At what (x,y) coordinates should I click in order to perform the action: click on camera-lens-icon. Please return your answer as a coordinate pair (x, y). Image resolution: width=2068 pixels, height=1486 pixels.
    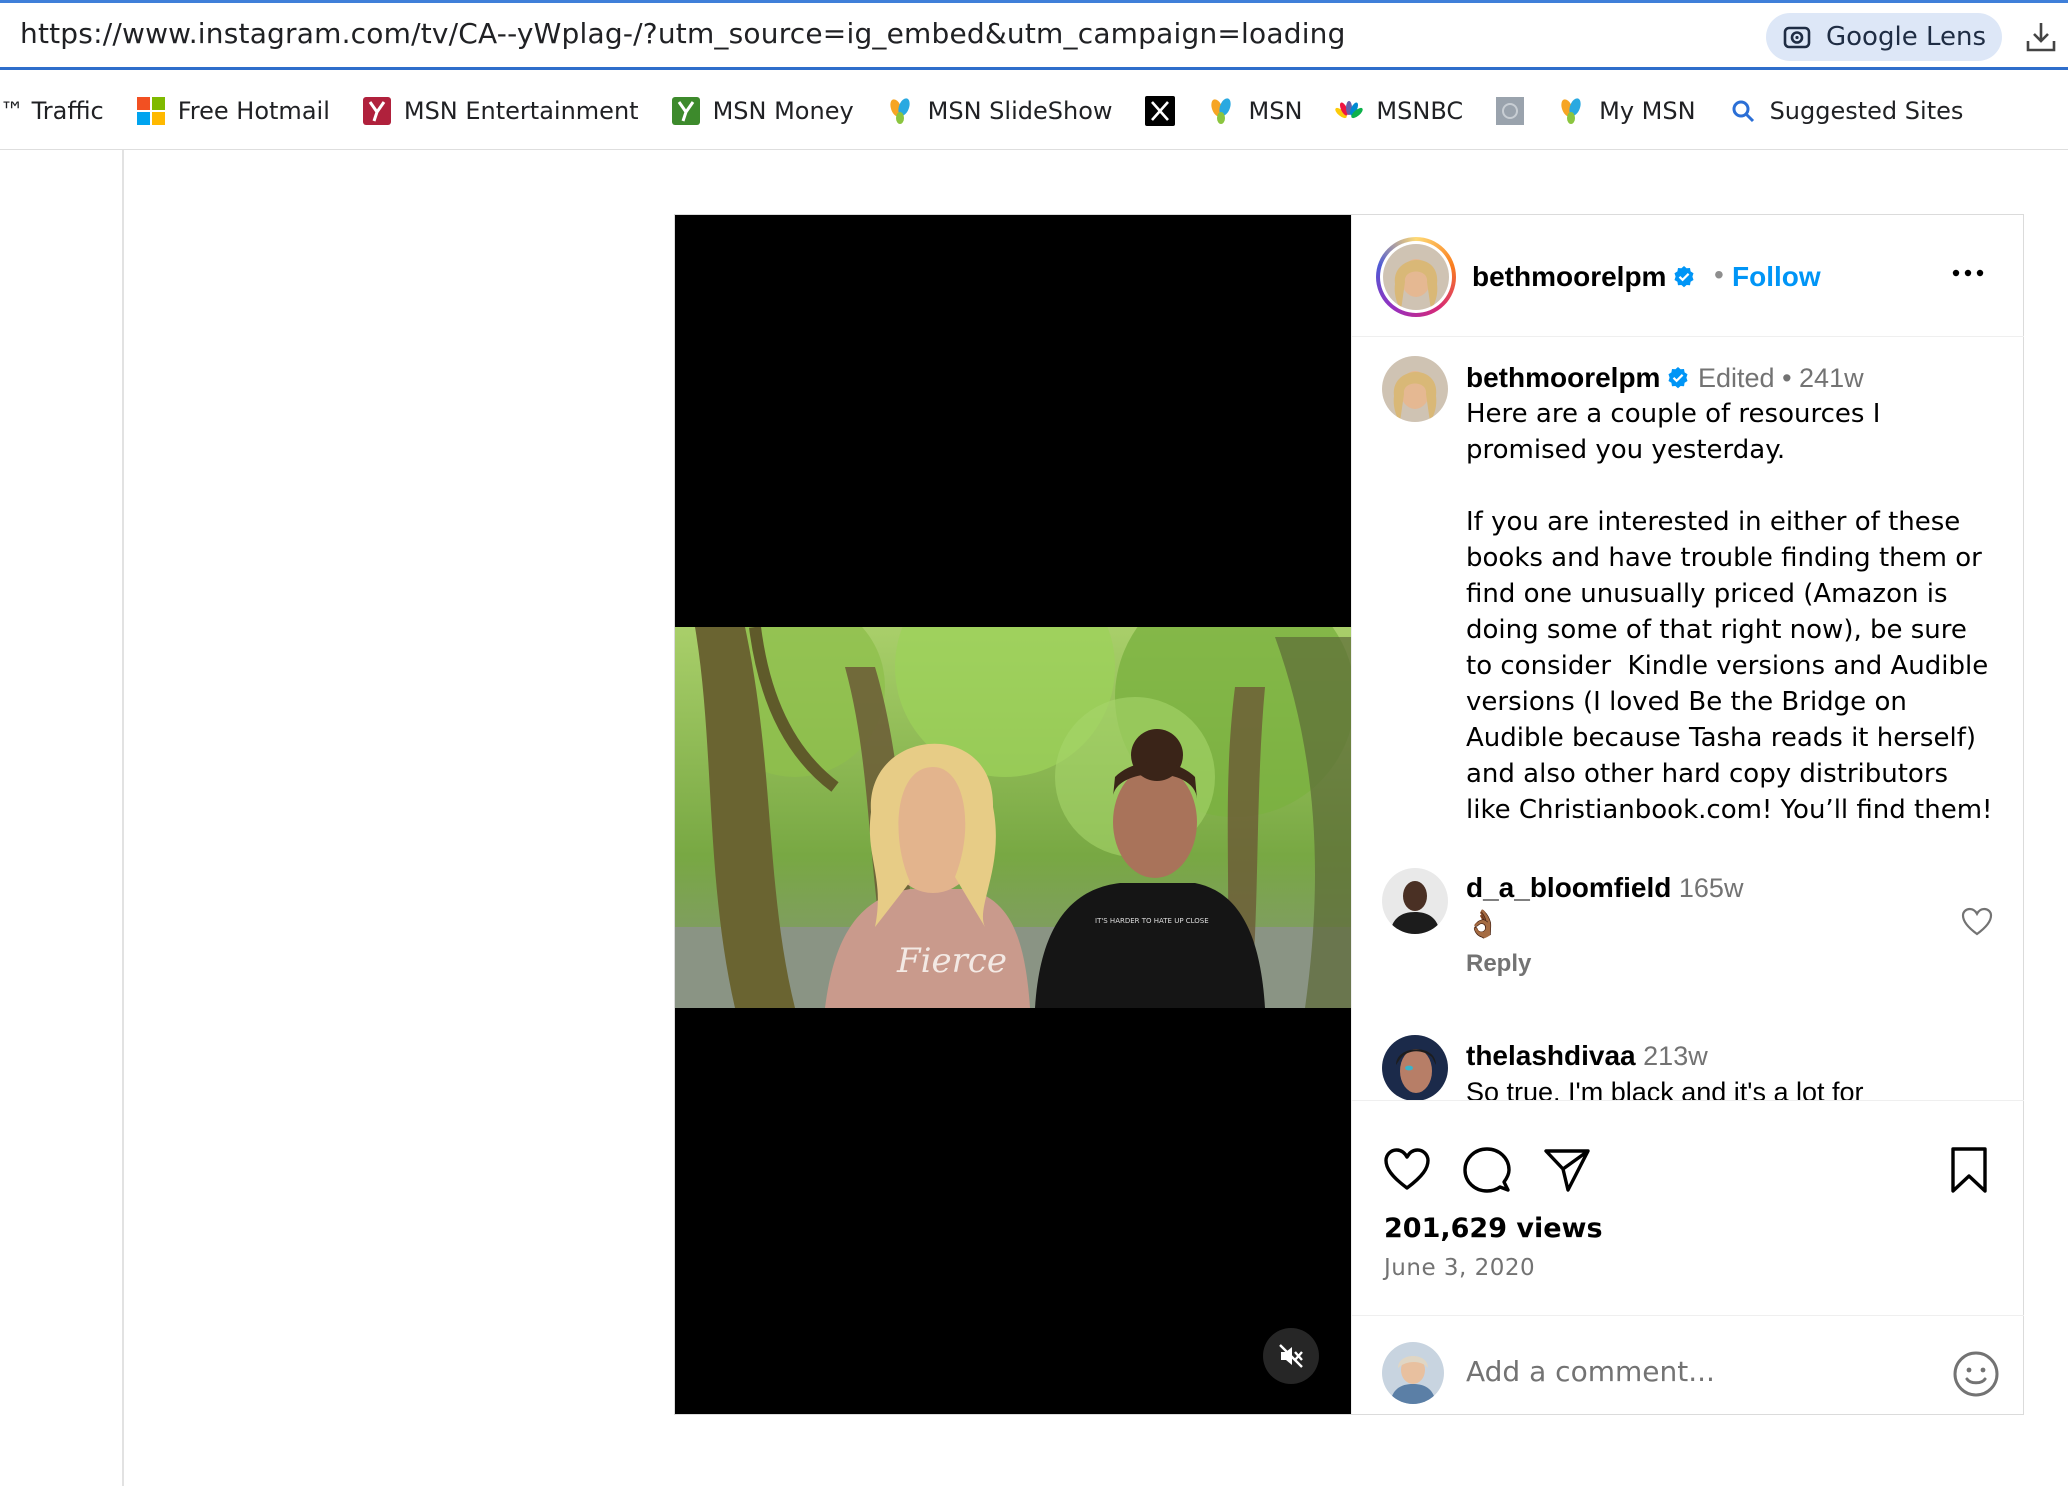
    Looking at the image, I should click on (1797, 37).